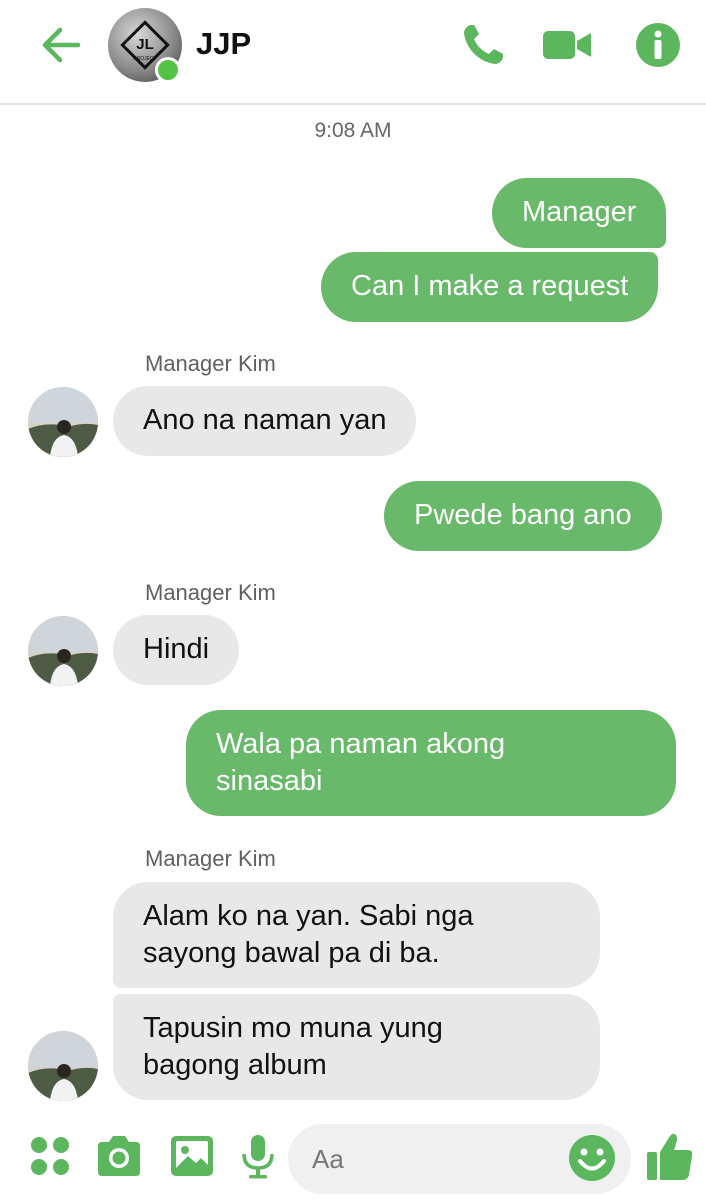 This screenshot has height=1200, width=706. Describe the element at coordinates (145, 44) in the screenshot. I see `logo-text: JL` at that location.